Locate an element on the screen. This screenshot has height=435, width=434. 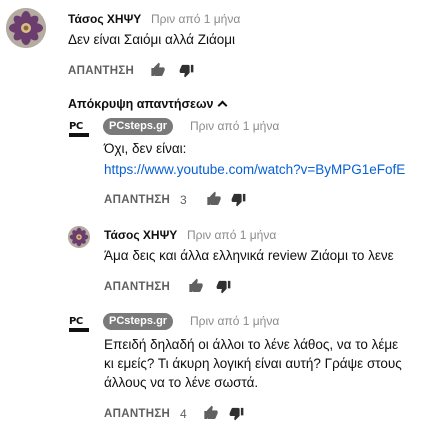
chevron-up-icon is located at coordinates (222, 105).